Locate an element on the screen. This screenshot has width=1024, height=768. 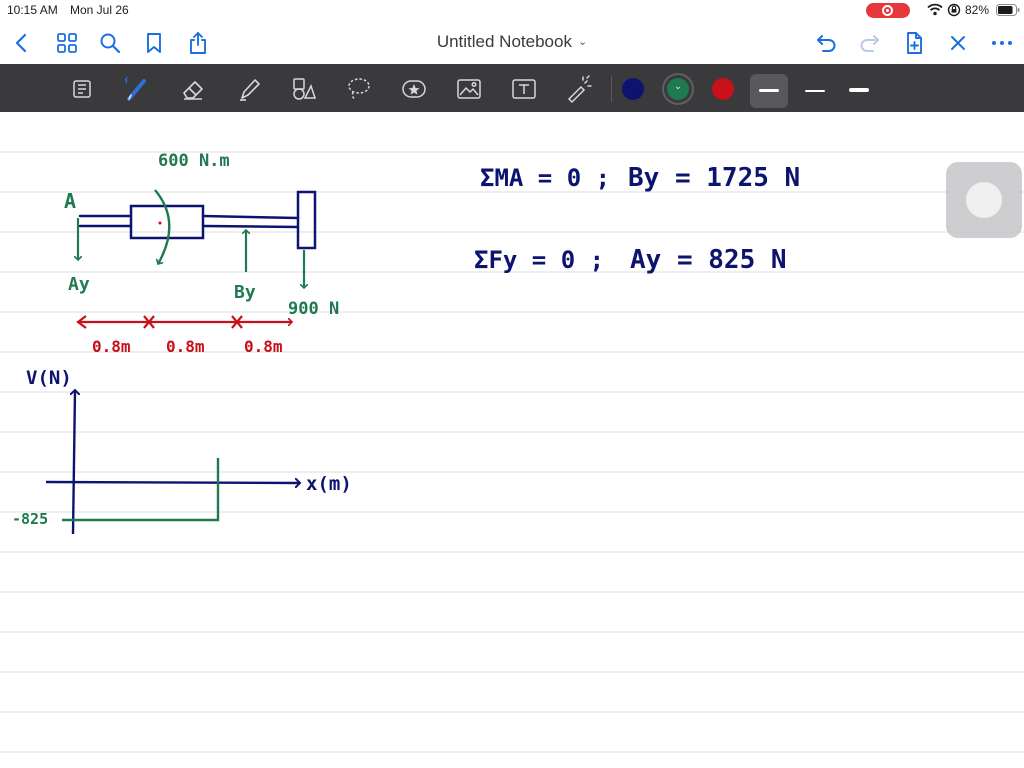
v-axis is located at coordinates (74, 462).